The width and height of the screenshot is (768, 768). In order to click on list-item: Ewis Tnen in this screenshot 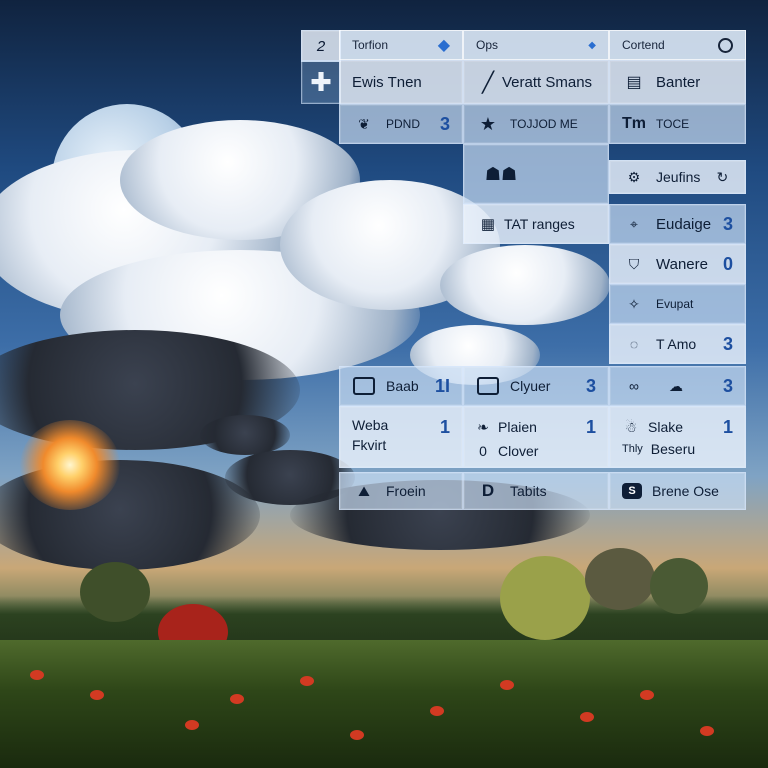, I will do `click(401, 82)`.